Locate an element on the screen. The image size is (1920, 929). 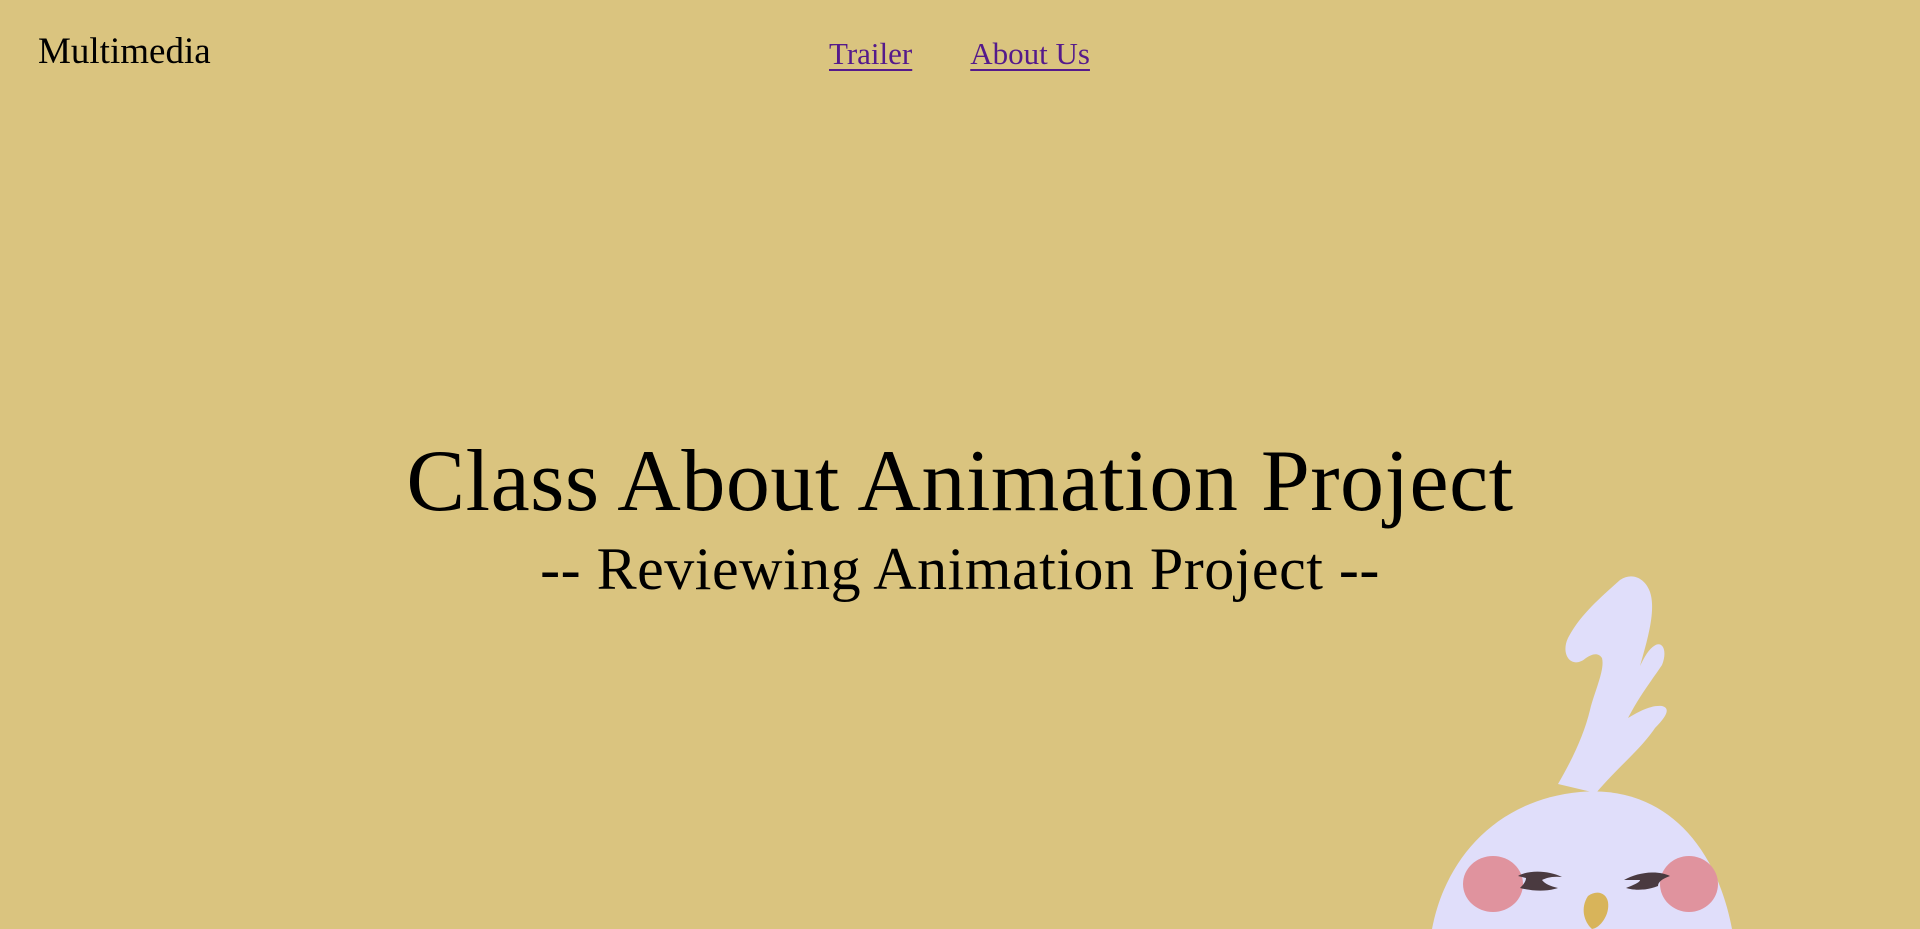
bird-mascot-illustration is located at coordinates (1582, 752).